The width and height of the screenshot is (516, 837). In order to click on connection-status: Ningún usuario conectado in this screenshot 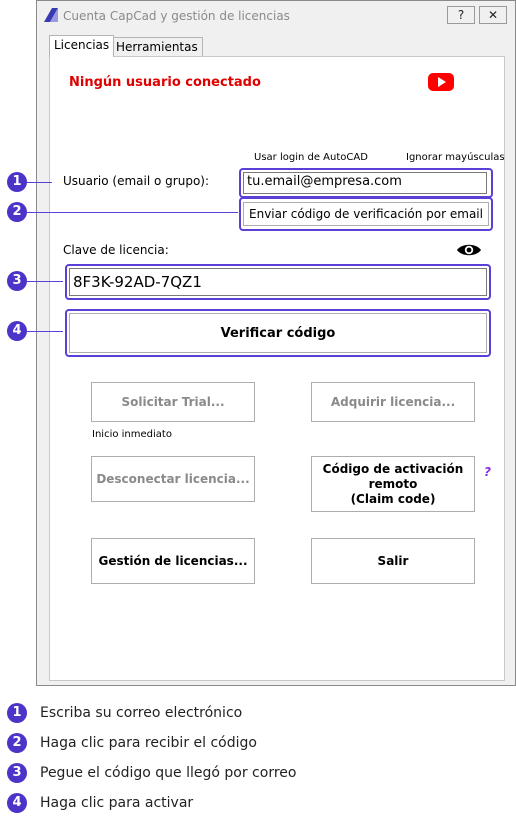, I will do `click(165, 82)`.